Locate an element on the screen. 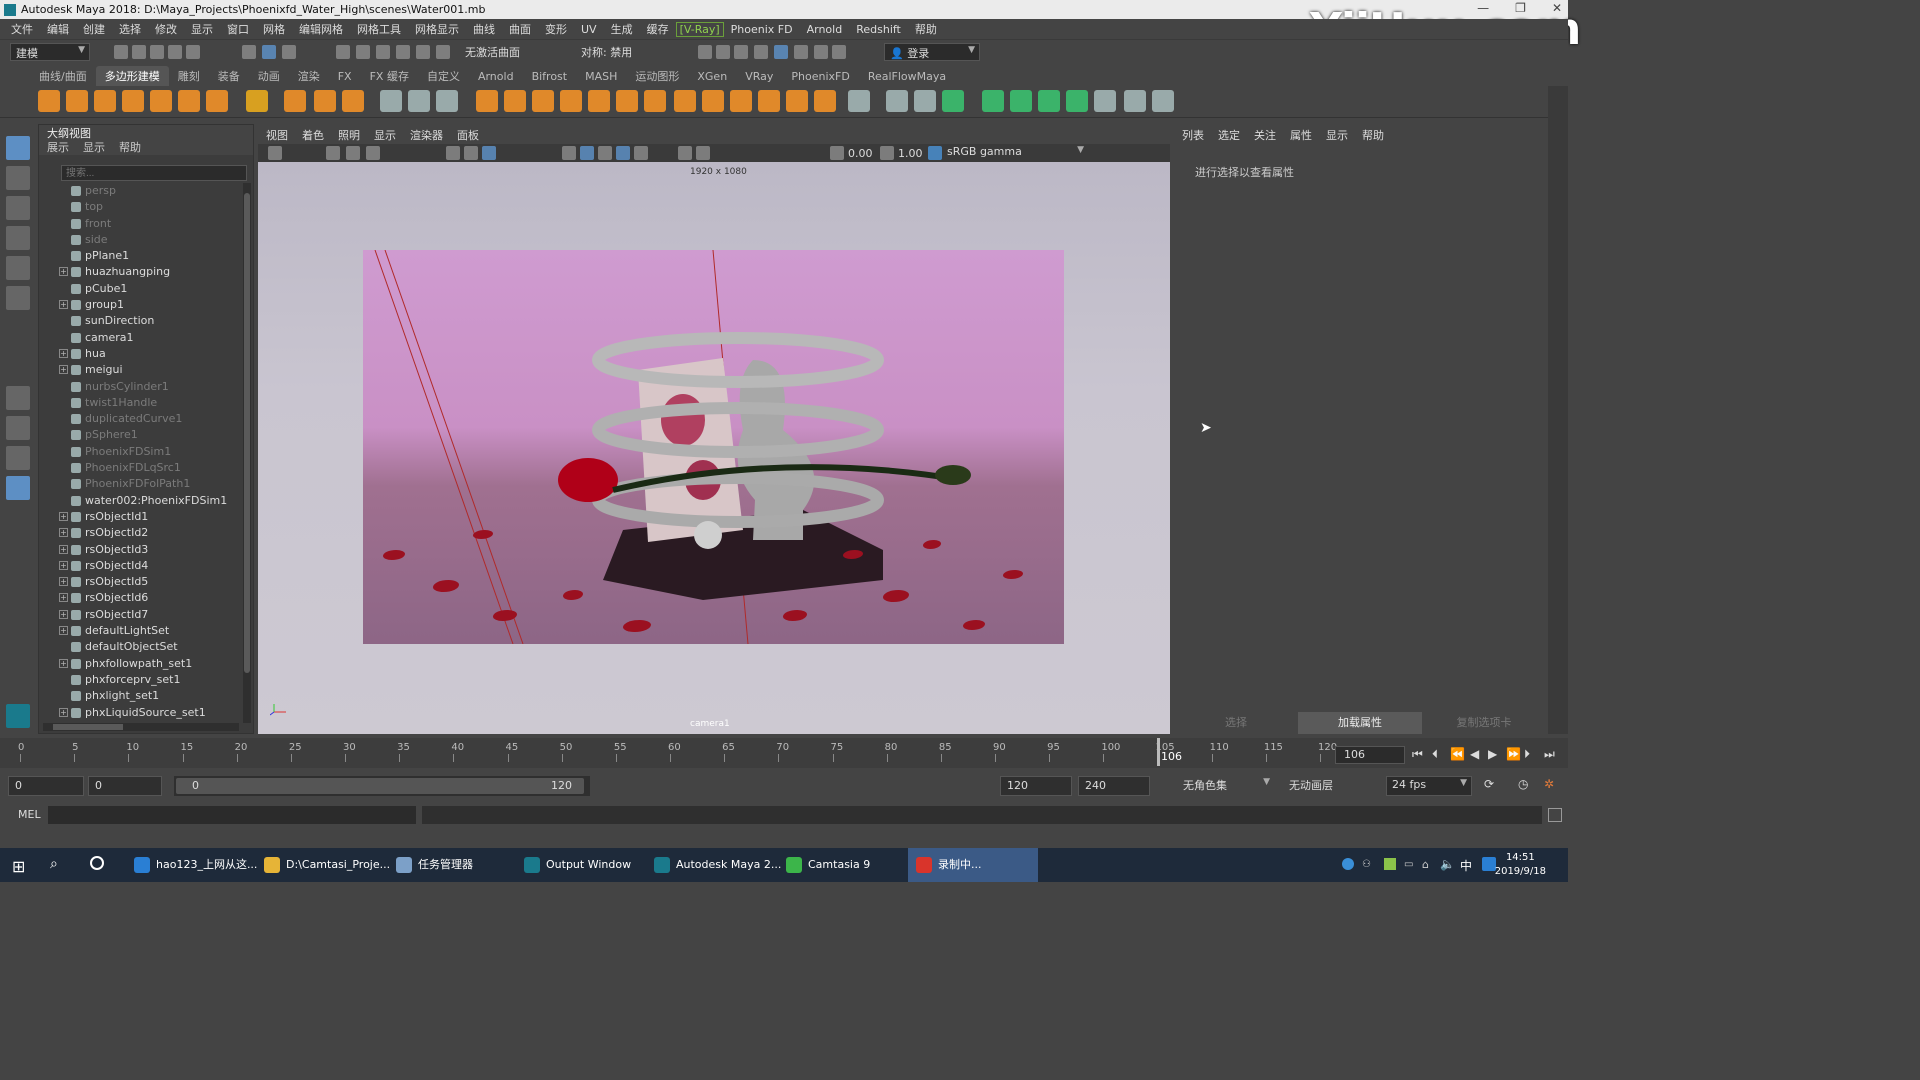  attr-menu-list: 列表 is located at coordinates (1193, 134).